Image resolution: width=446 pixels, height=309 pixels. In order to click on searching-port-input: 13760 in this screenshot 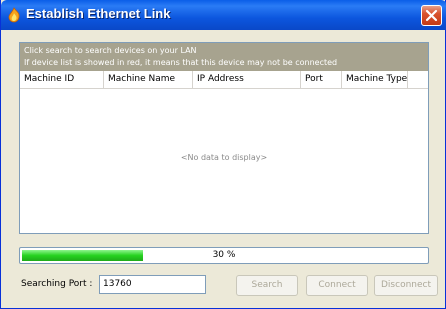, I will do `click(152, 284)`.